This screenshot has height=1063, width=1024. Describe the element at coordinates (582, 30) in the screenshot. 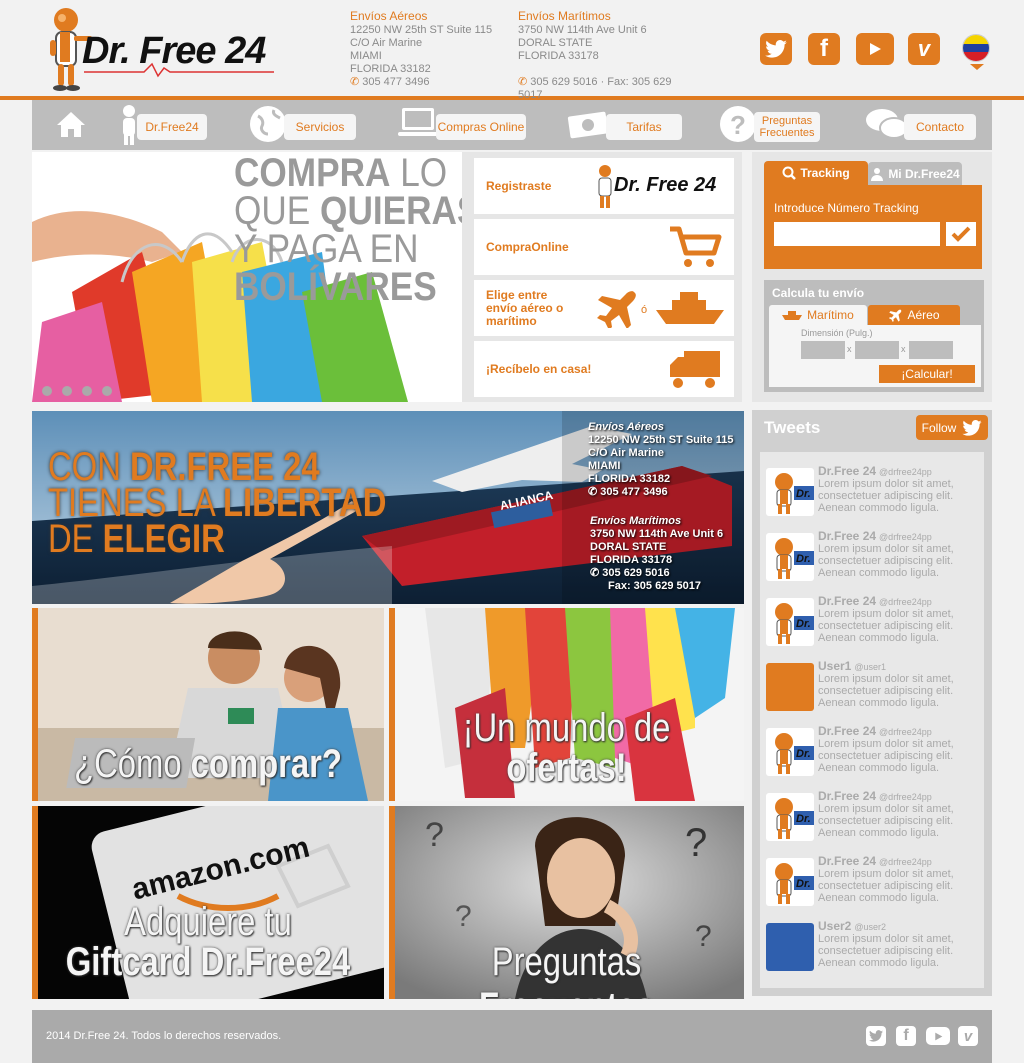

I see `sea-address-line: 3750 NW 114th Ave Unit 6` at that location.